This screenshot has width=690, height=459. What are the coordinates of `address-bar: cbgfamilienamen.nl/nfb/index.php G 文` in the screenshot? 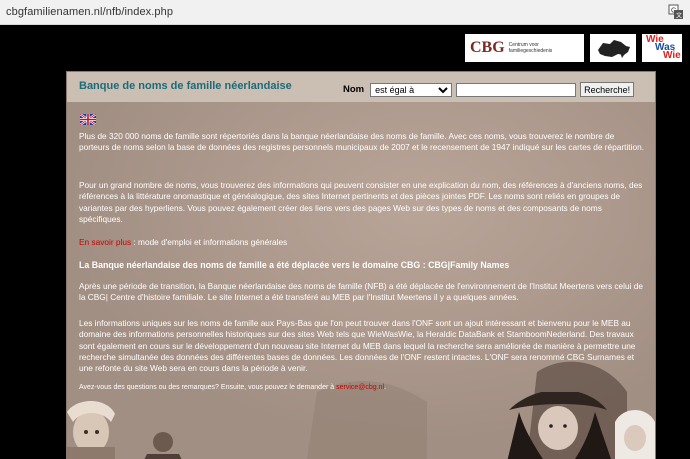 It's located at (345, 12).